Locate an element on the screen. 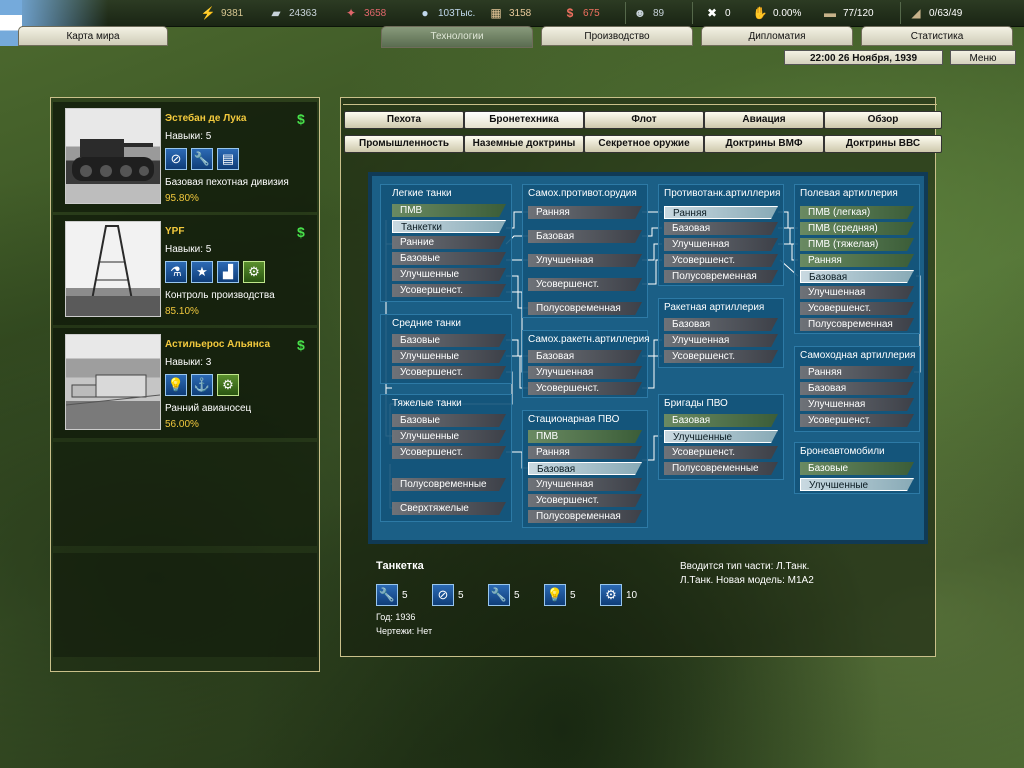 This screenshot has height=768, width=1024. tech-item: ПМВ (средняя) is located at coordinates (857, 228).